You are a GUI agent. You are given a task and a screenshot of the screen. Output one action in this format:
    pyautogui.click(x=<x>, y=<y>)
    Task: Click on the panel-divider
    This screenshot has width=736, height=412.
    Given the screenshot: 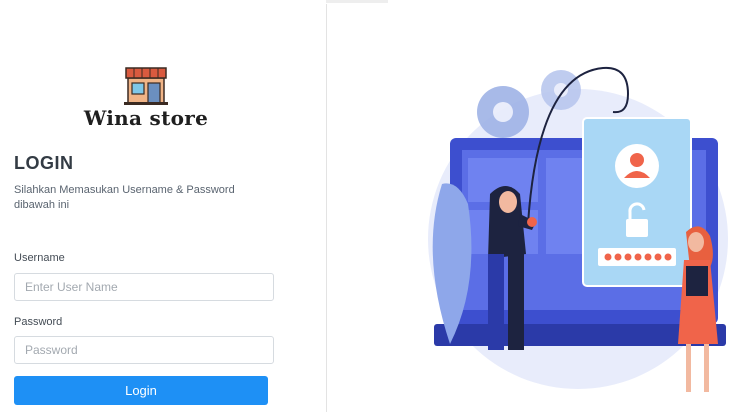 What is the action you would take?
    pyautogui.click(x=326, y=208)
    